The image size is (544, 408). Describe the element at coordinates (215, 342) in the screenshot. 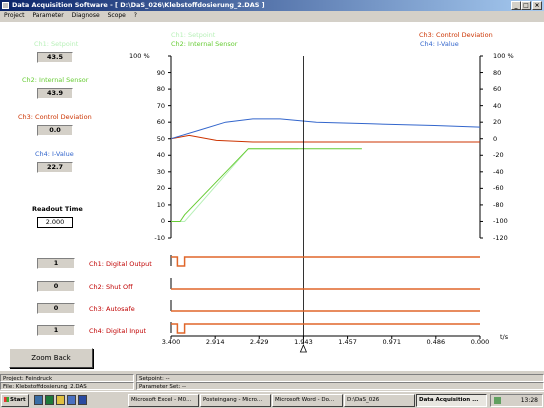

I see `x-tick-label: 2.914` at that location.